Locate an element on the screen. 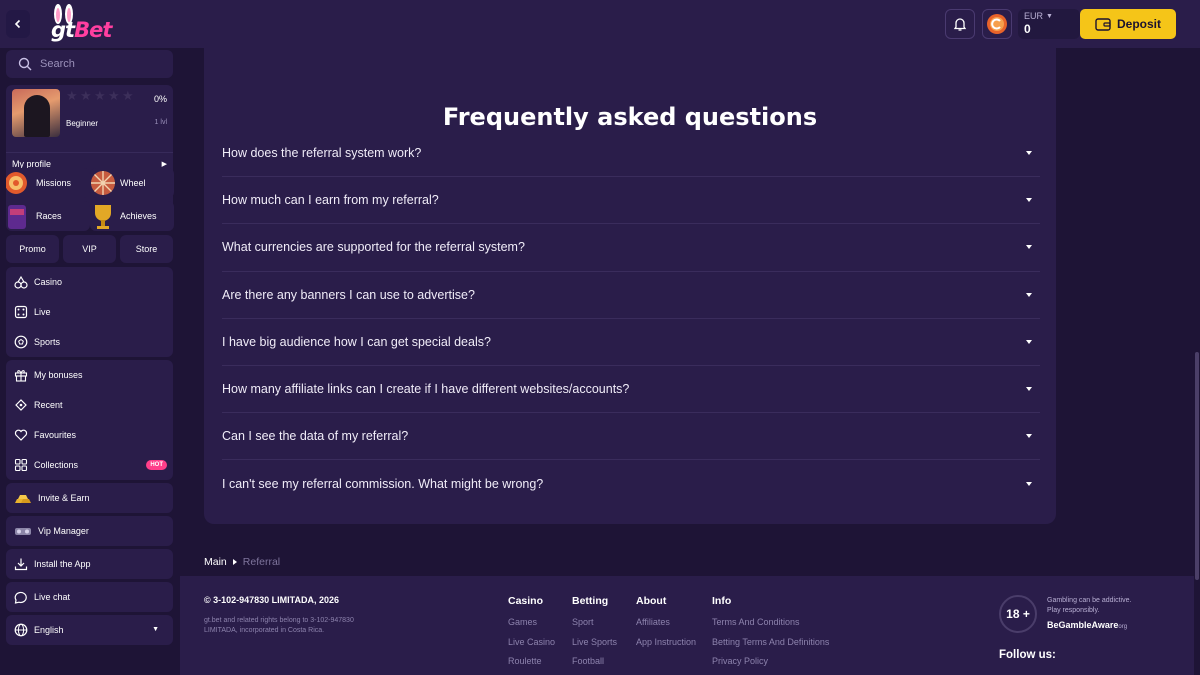  rank-stars: ★ ★ ★ ★ ★ is located at coordinates (100, 95).